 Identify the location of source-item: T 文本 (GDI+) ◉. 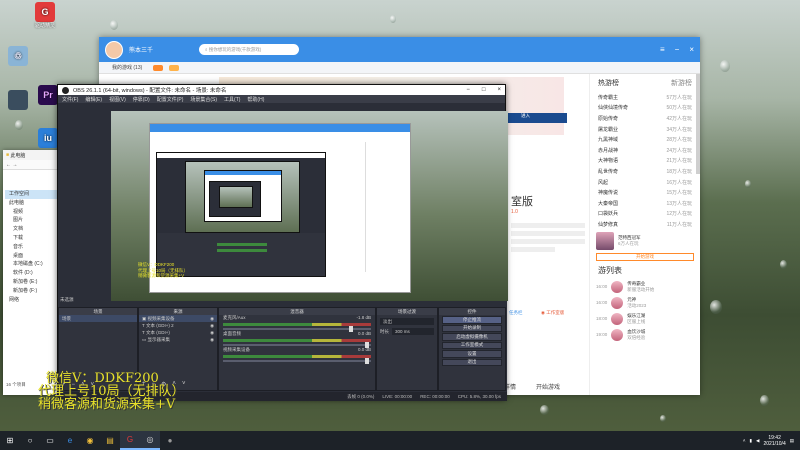
(178, 332).